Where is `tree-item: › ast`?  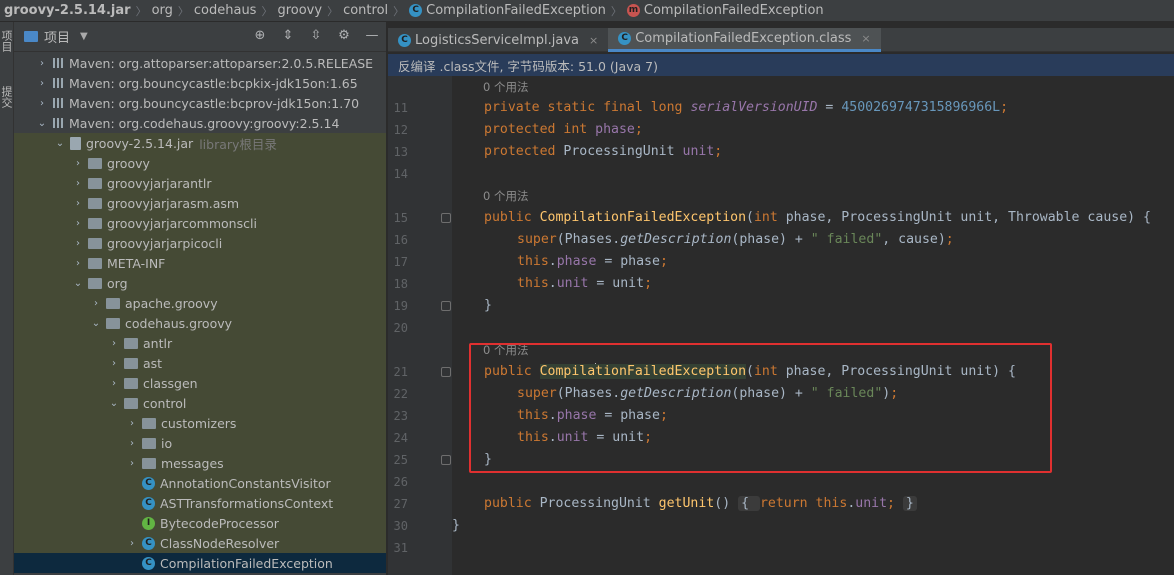 tree-item: › ast is located at coordinates (200, 363).